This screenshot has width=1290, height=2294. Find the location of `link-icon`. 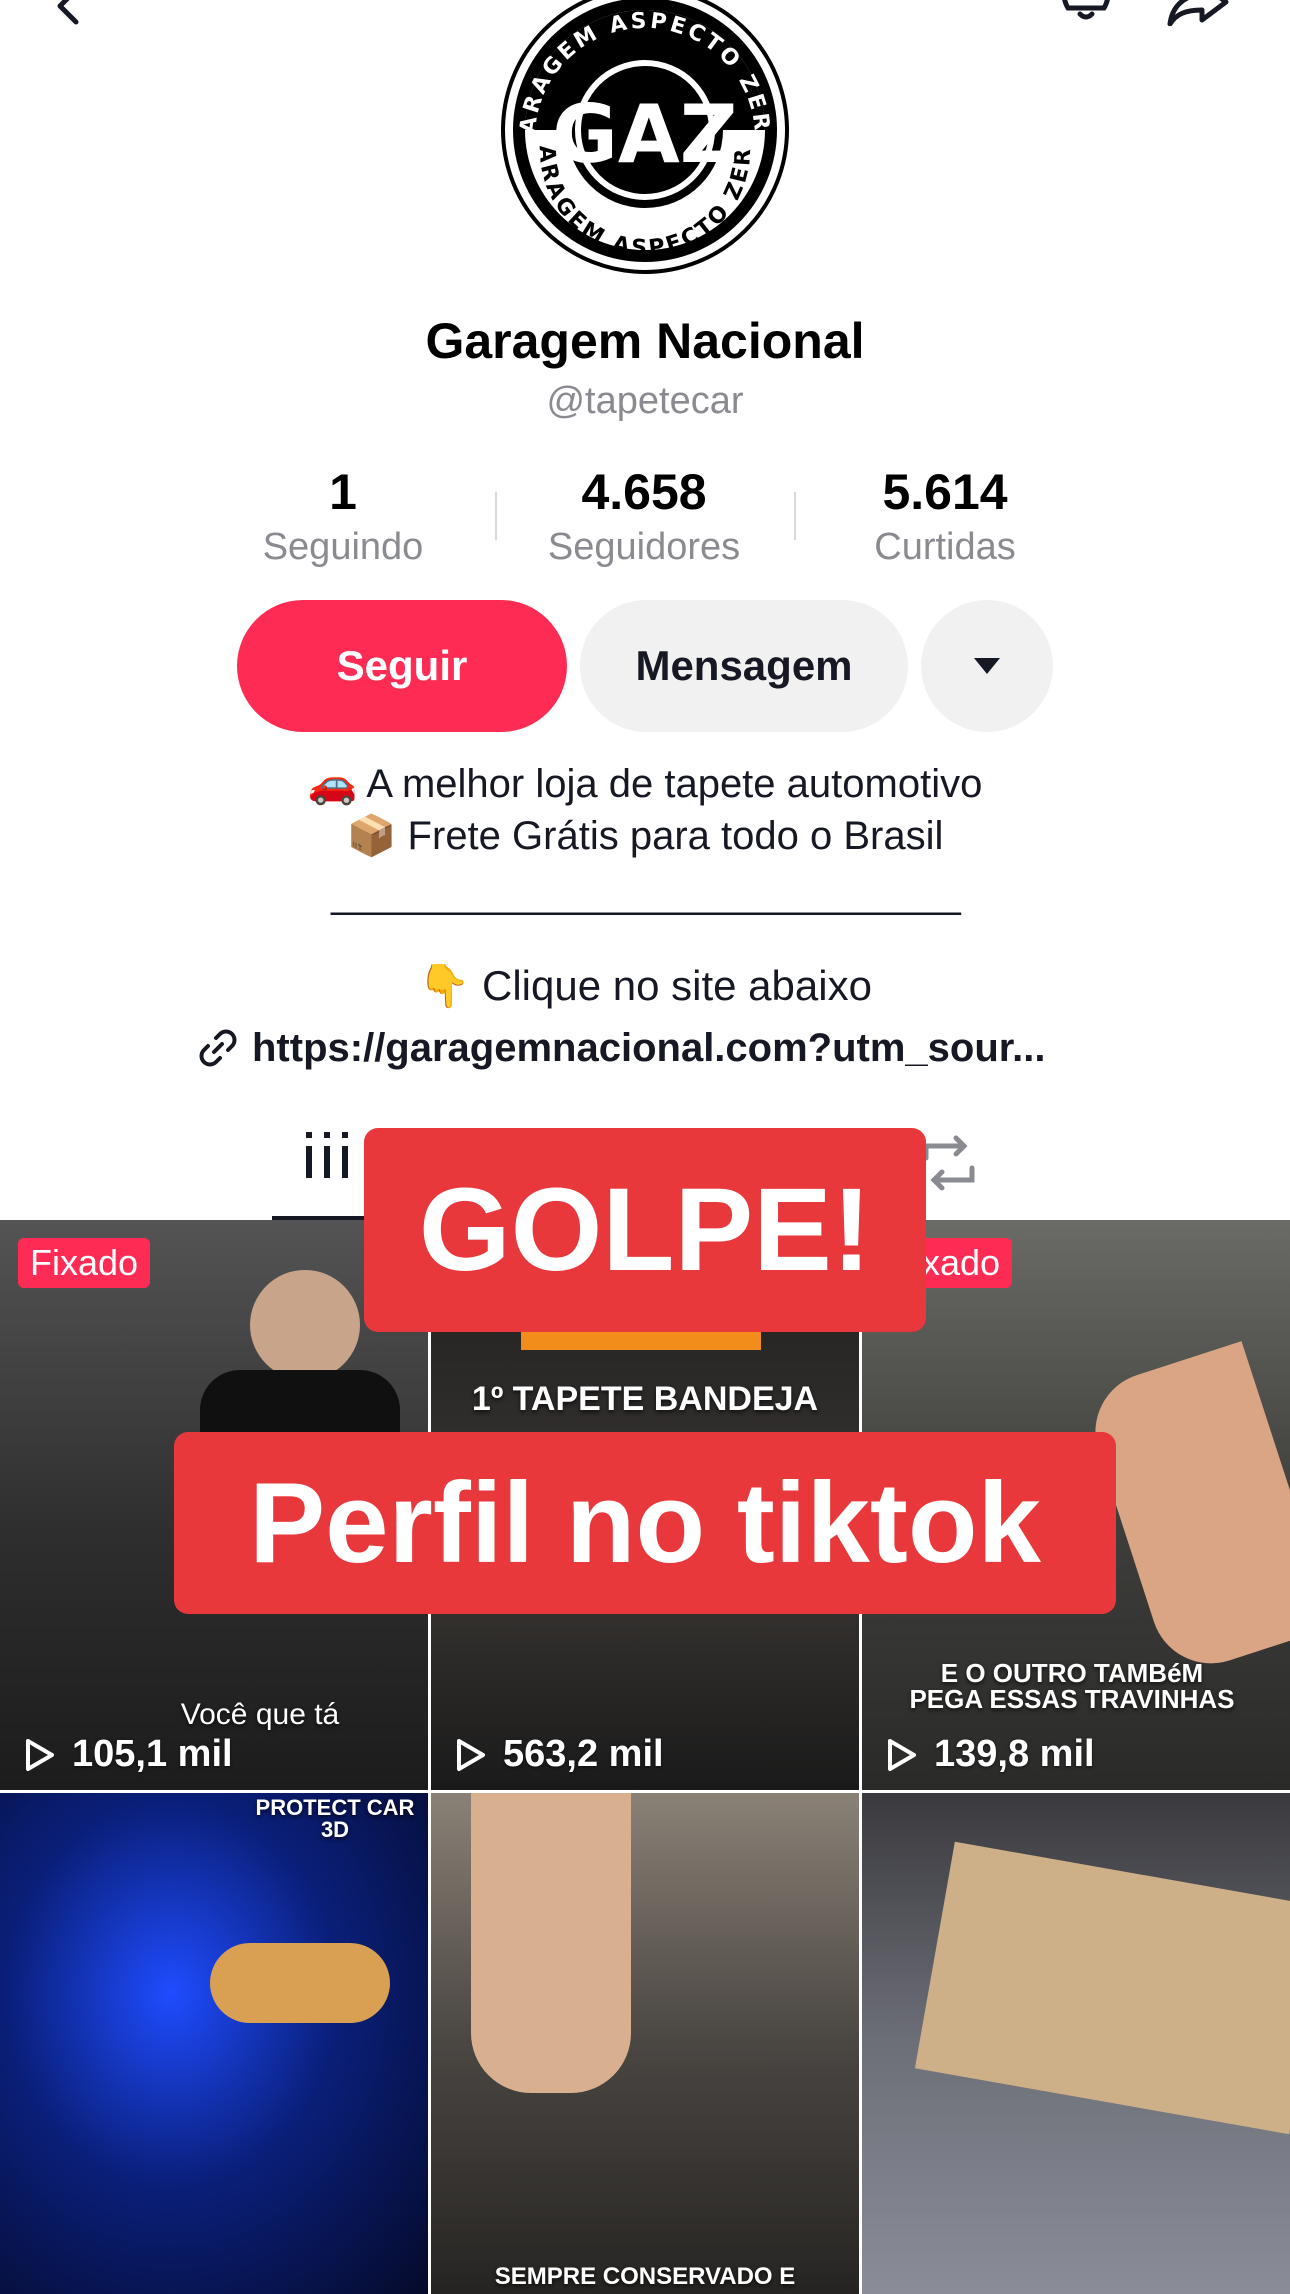

link-icon is located at coordinates (218, 1048).